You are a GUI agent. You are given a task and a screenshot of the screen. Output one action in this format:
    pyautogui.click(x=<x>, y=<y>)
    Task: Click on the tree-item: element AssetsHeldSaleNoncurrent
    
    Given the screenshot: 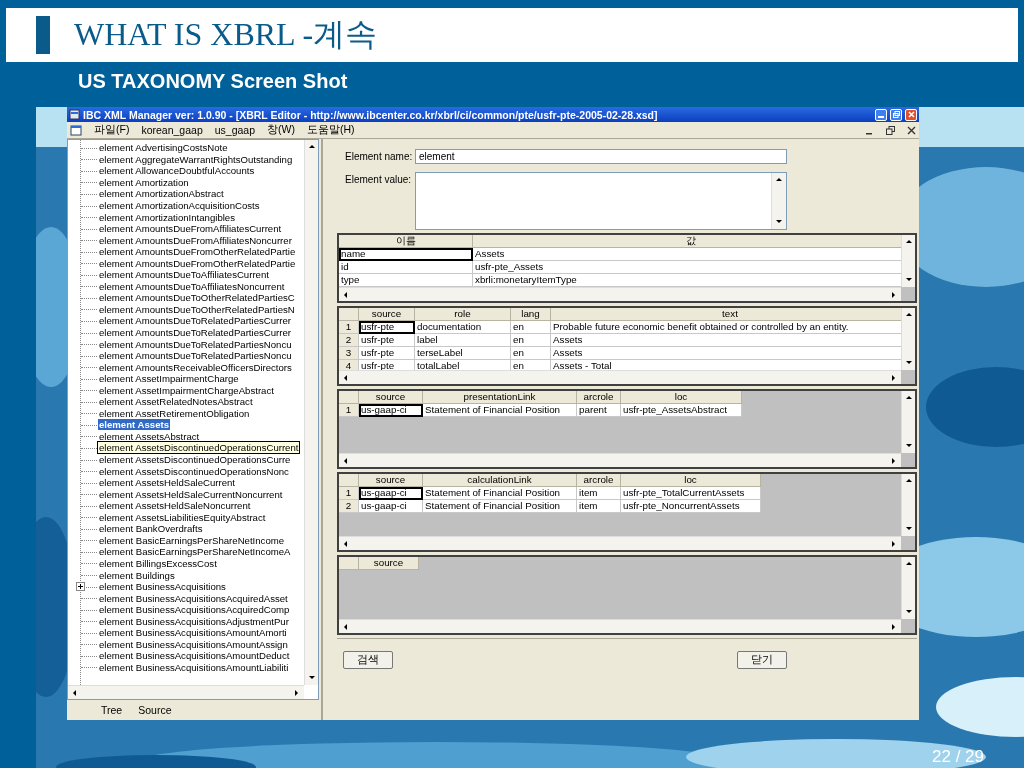 What is the action you would take?
    pyautogui.click(x=175, y=506)
    